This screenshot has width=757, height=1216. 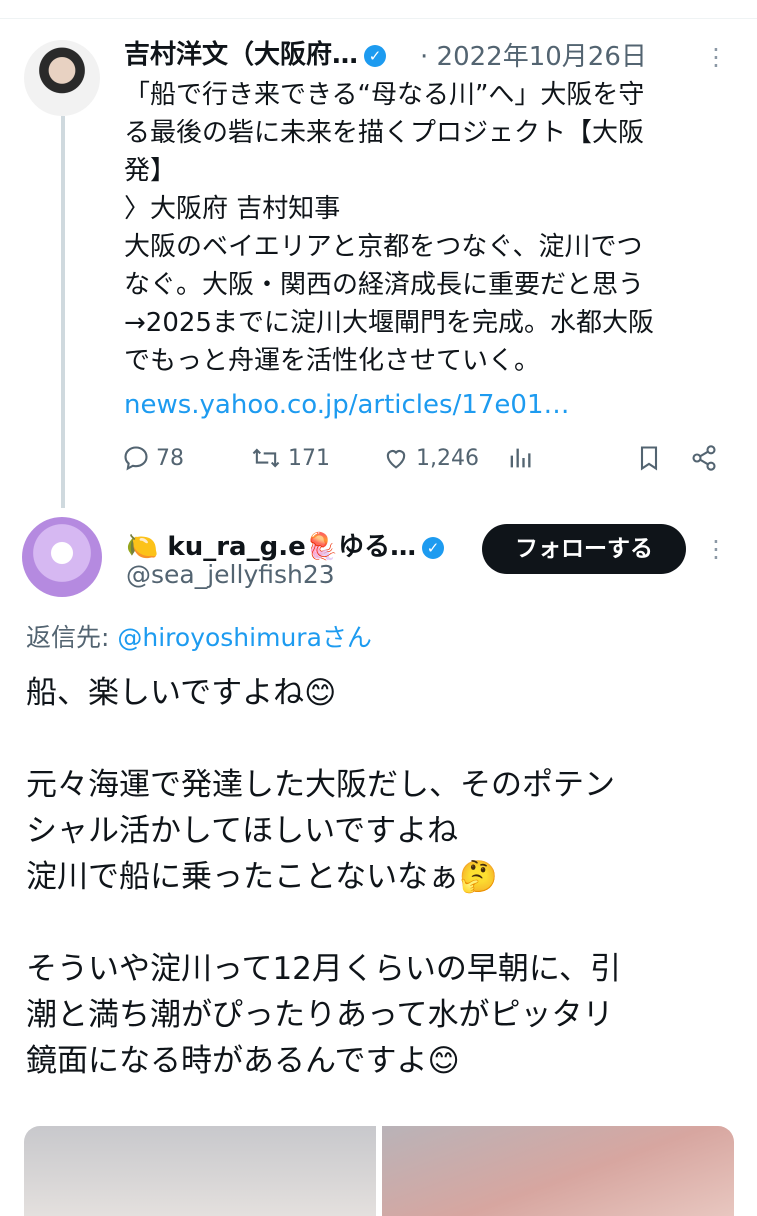 I want to click on author-name: 🍋 ku_ra_g.e🪼ゆる… ✓, so click(x=285, y=544).